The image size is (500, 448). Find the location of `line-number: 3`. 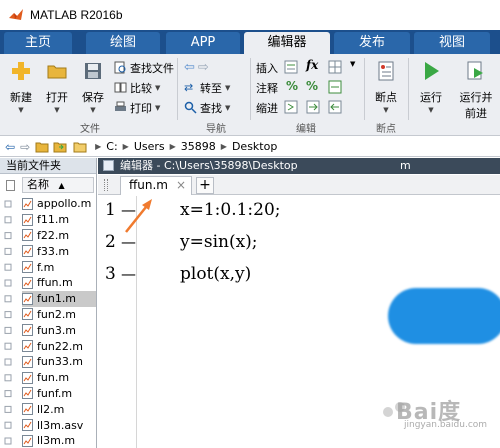

line-number: 3 is located at coordinates (110, 274).